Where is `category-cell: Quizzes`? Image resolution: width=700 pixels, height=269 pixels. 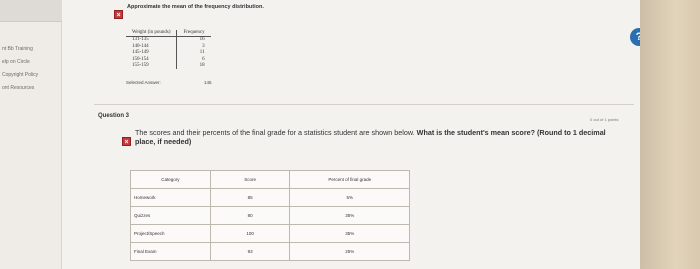 category-cell: Quizzes is located at coordinates (170, 215).